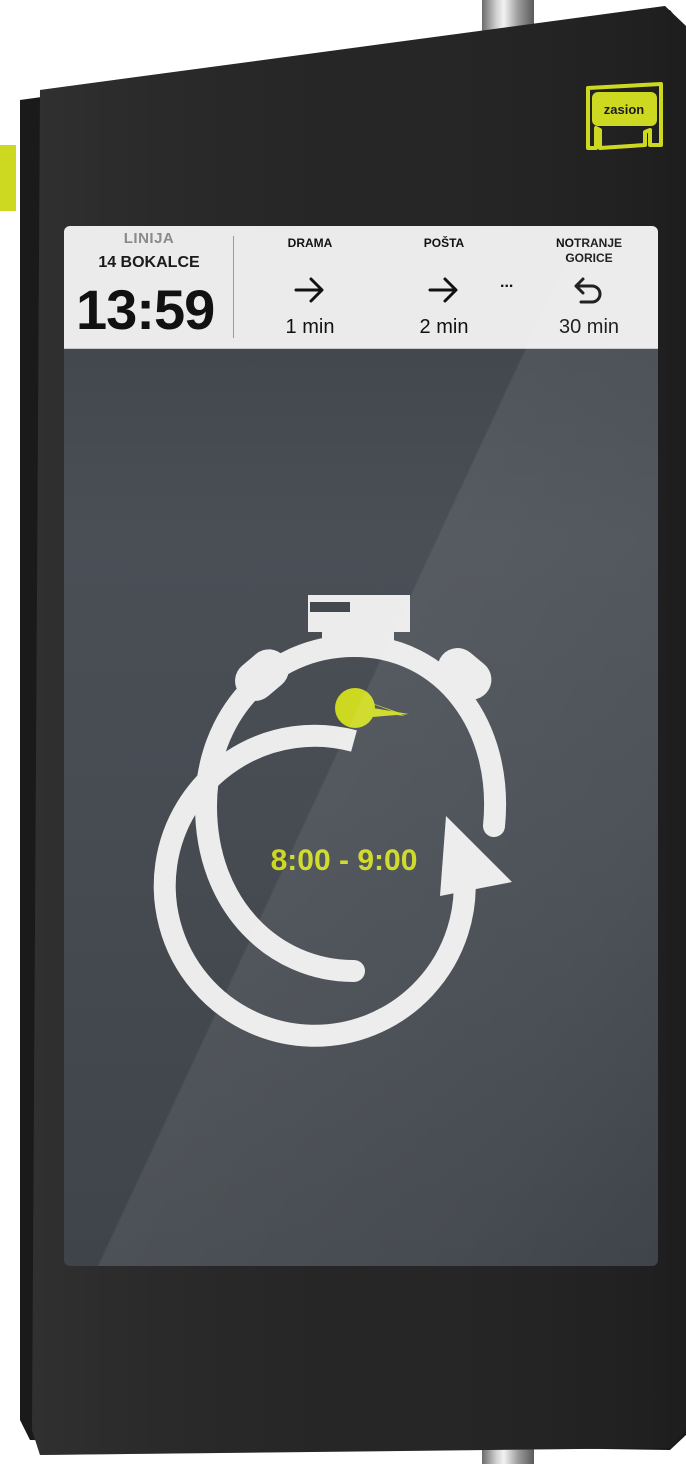 This screenshot has height=1464, width=686. What do you see at coordinates (344, 860) in the screenshot?
I see `time-range: 8:00 - 9:00` at bounding box center [344, 860].